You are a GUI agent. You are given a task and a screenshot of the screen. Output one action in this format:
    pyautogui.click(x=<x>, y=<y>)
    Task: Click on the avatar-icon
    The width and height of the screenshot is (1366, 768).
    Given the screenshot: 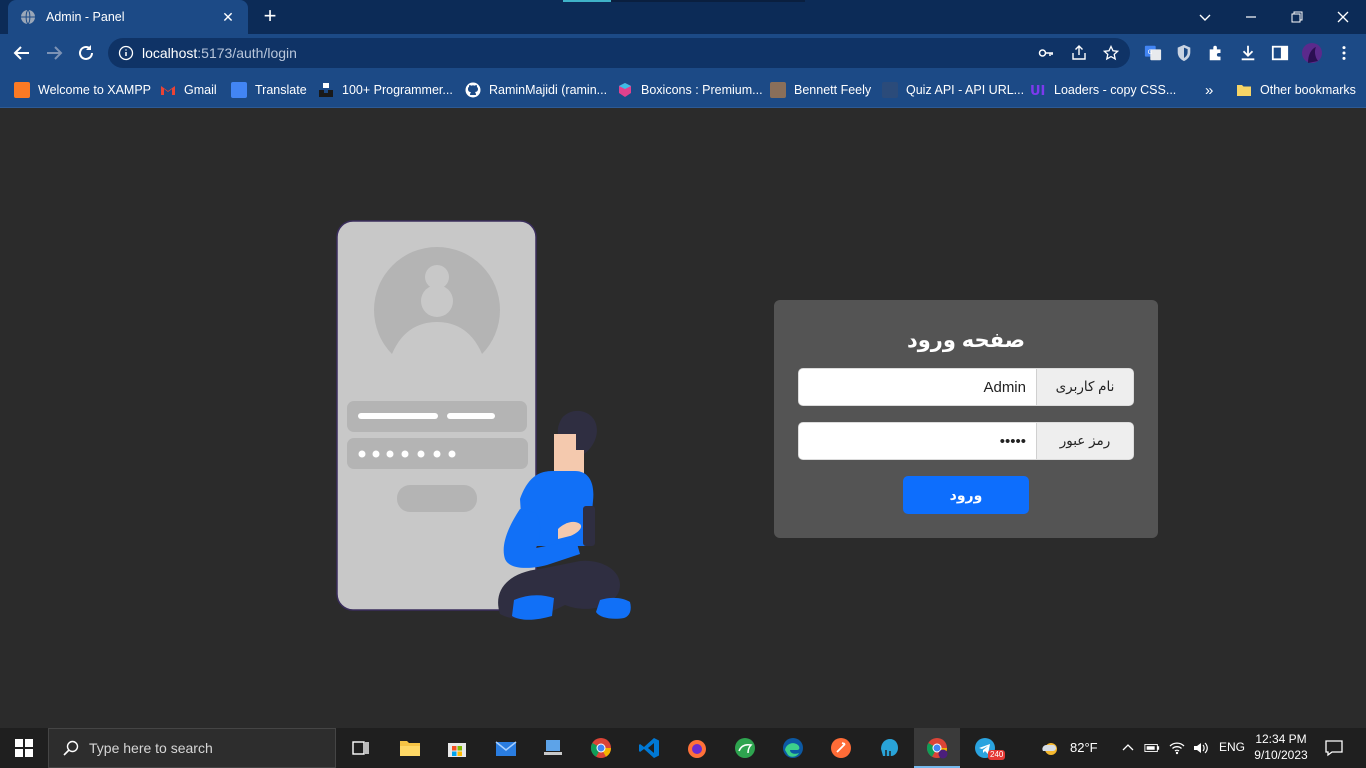 What is the action you would take?
    pyautogui.click(x=778, y=90)
    